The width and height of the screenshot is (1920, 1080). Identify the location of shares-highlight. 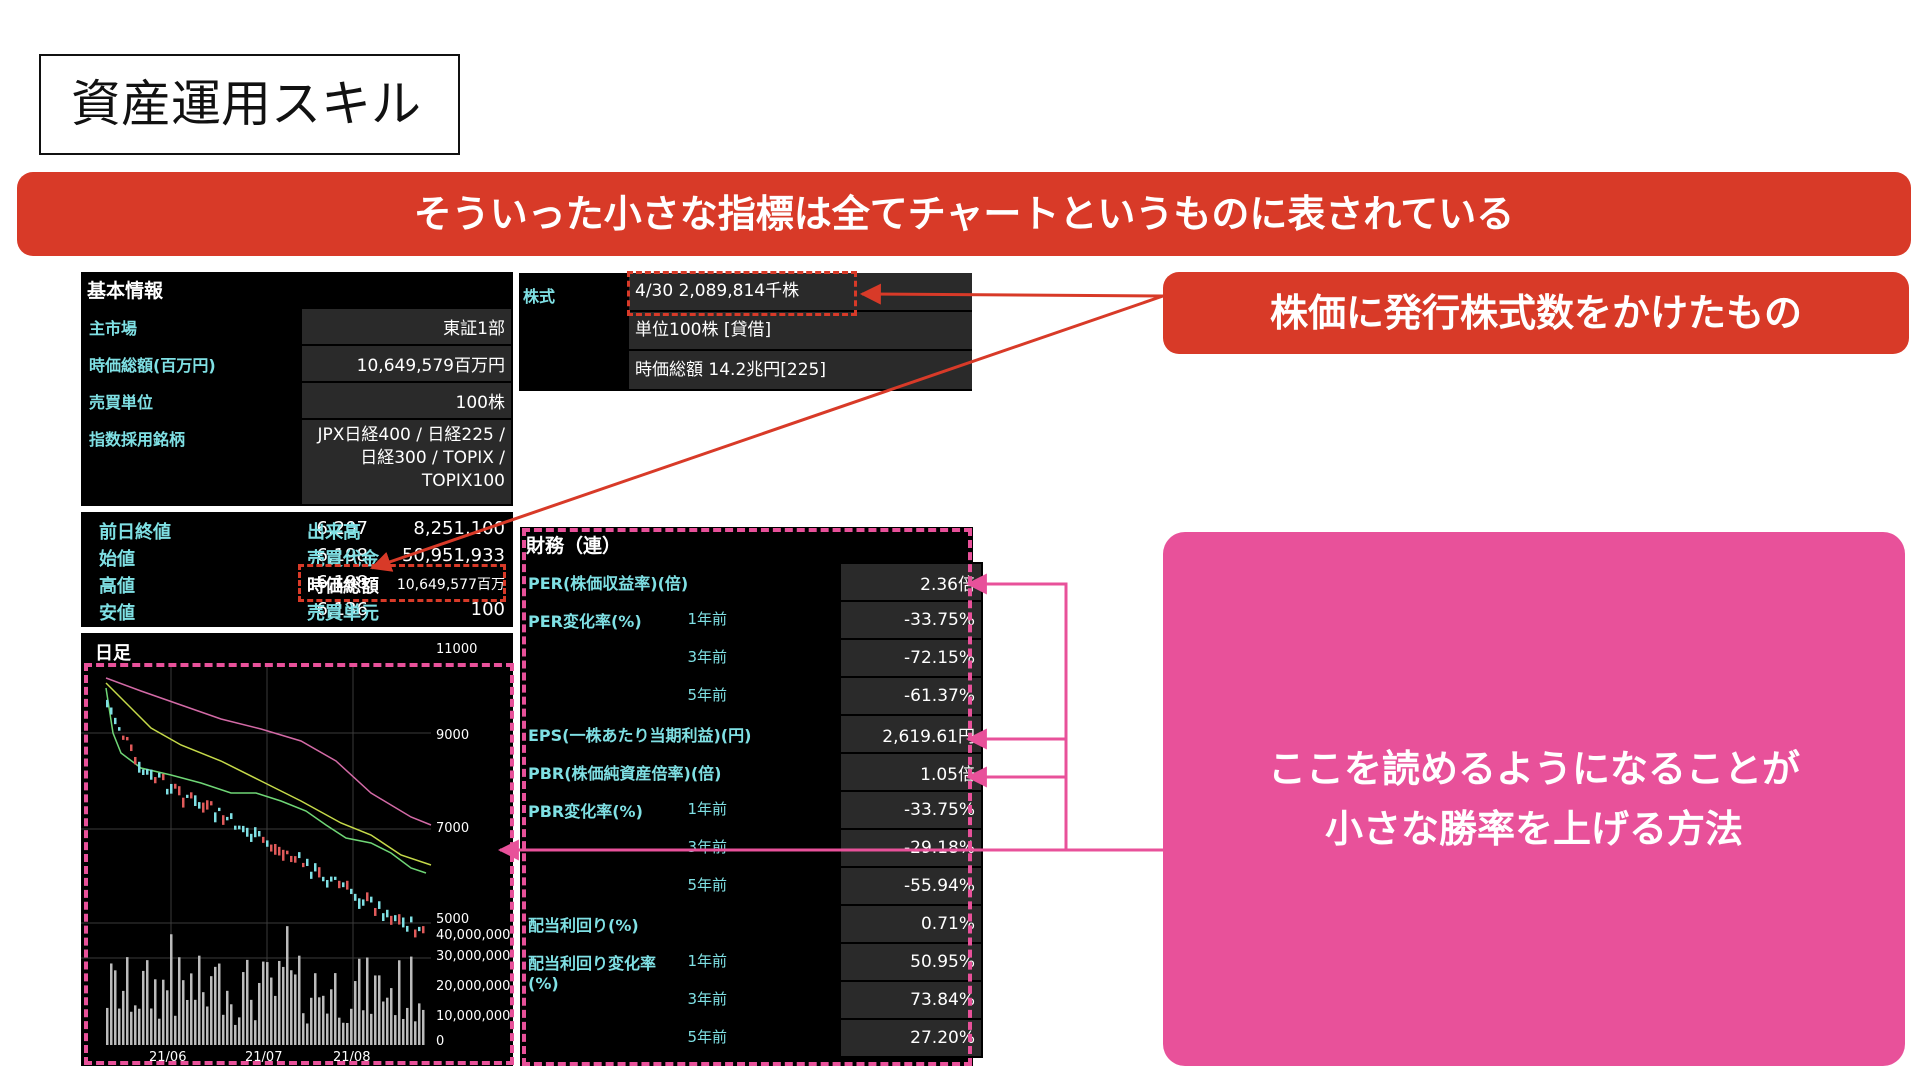
(742, 293).